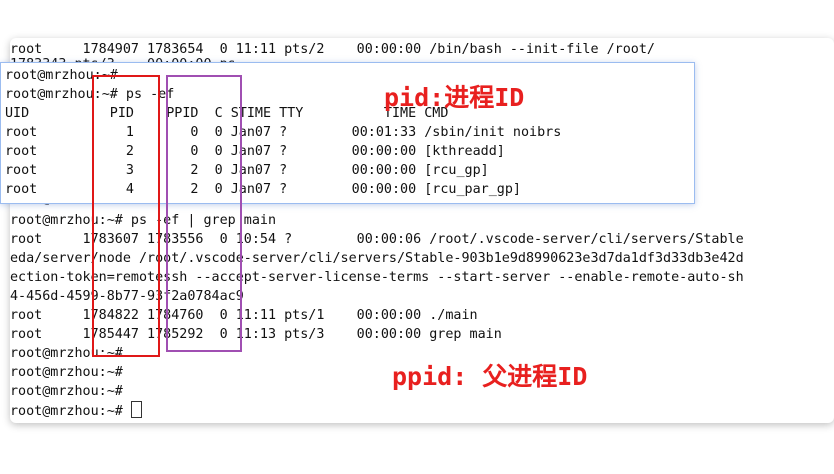 The width and height of the screenshot is (834, 474). What do you see at coordinates (136, 409) in the screenshot?
I see `cursor` at bounding box center [136, 409].